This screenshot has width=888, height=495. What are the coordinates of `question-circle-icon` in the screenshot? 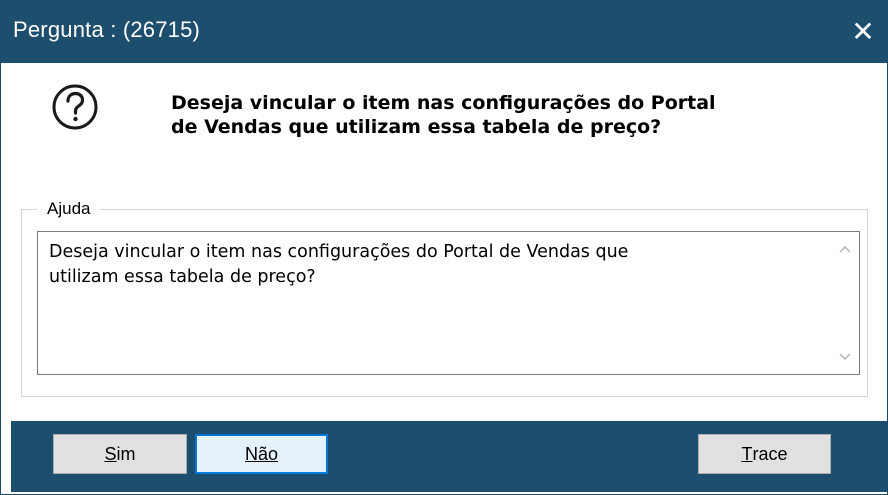 It's located at (75, 107).